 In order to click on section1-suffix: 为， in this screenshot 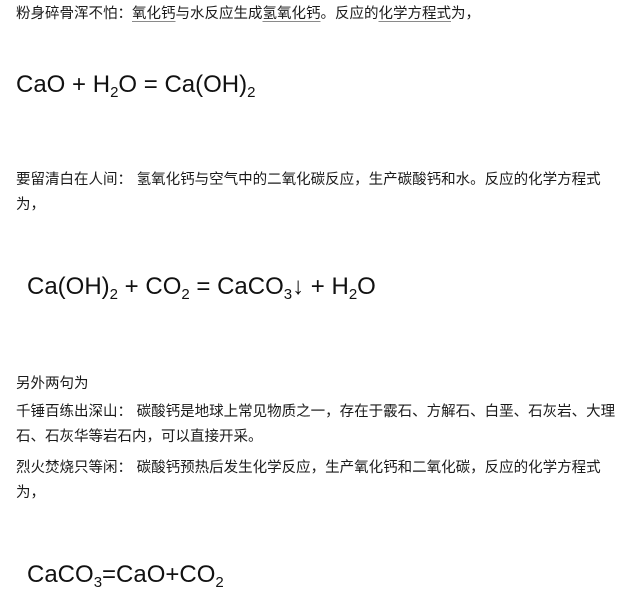, I will do `click(465, 14)`.